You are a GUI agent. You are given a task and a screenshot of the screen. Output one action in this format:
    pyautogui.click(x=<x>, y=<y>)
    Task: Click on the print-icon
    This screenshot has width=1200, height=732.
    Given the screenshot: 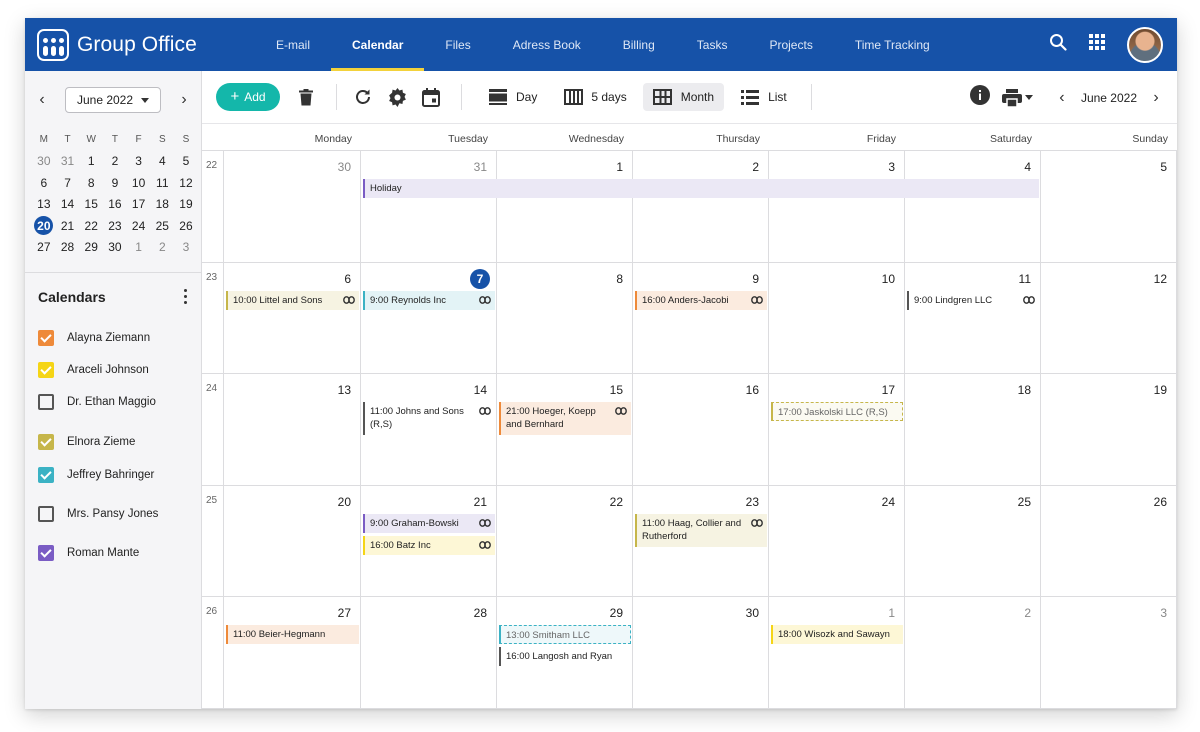 What is the action you would take?
    pyautogui.click(x=1017, y=97)
    